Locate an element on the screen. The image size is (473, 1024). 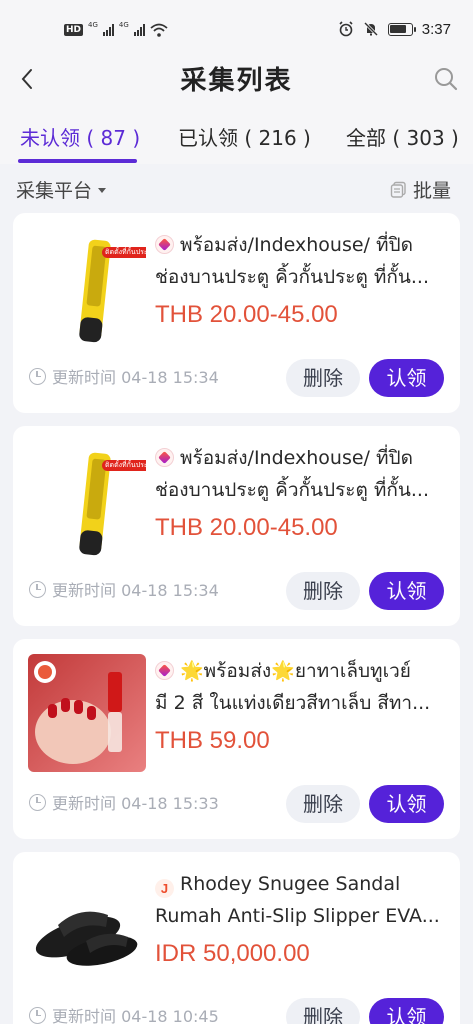
active-tab-indicator is located at coordinates (77, 161).